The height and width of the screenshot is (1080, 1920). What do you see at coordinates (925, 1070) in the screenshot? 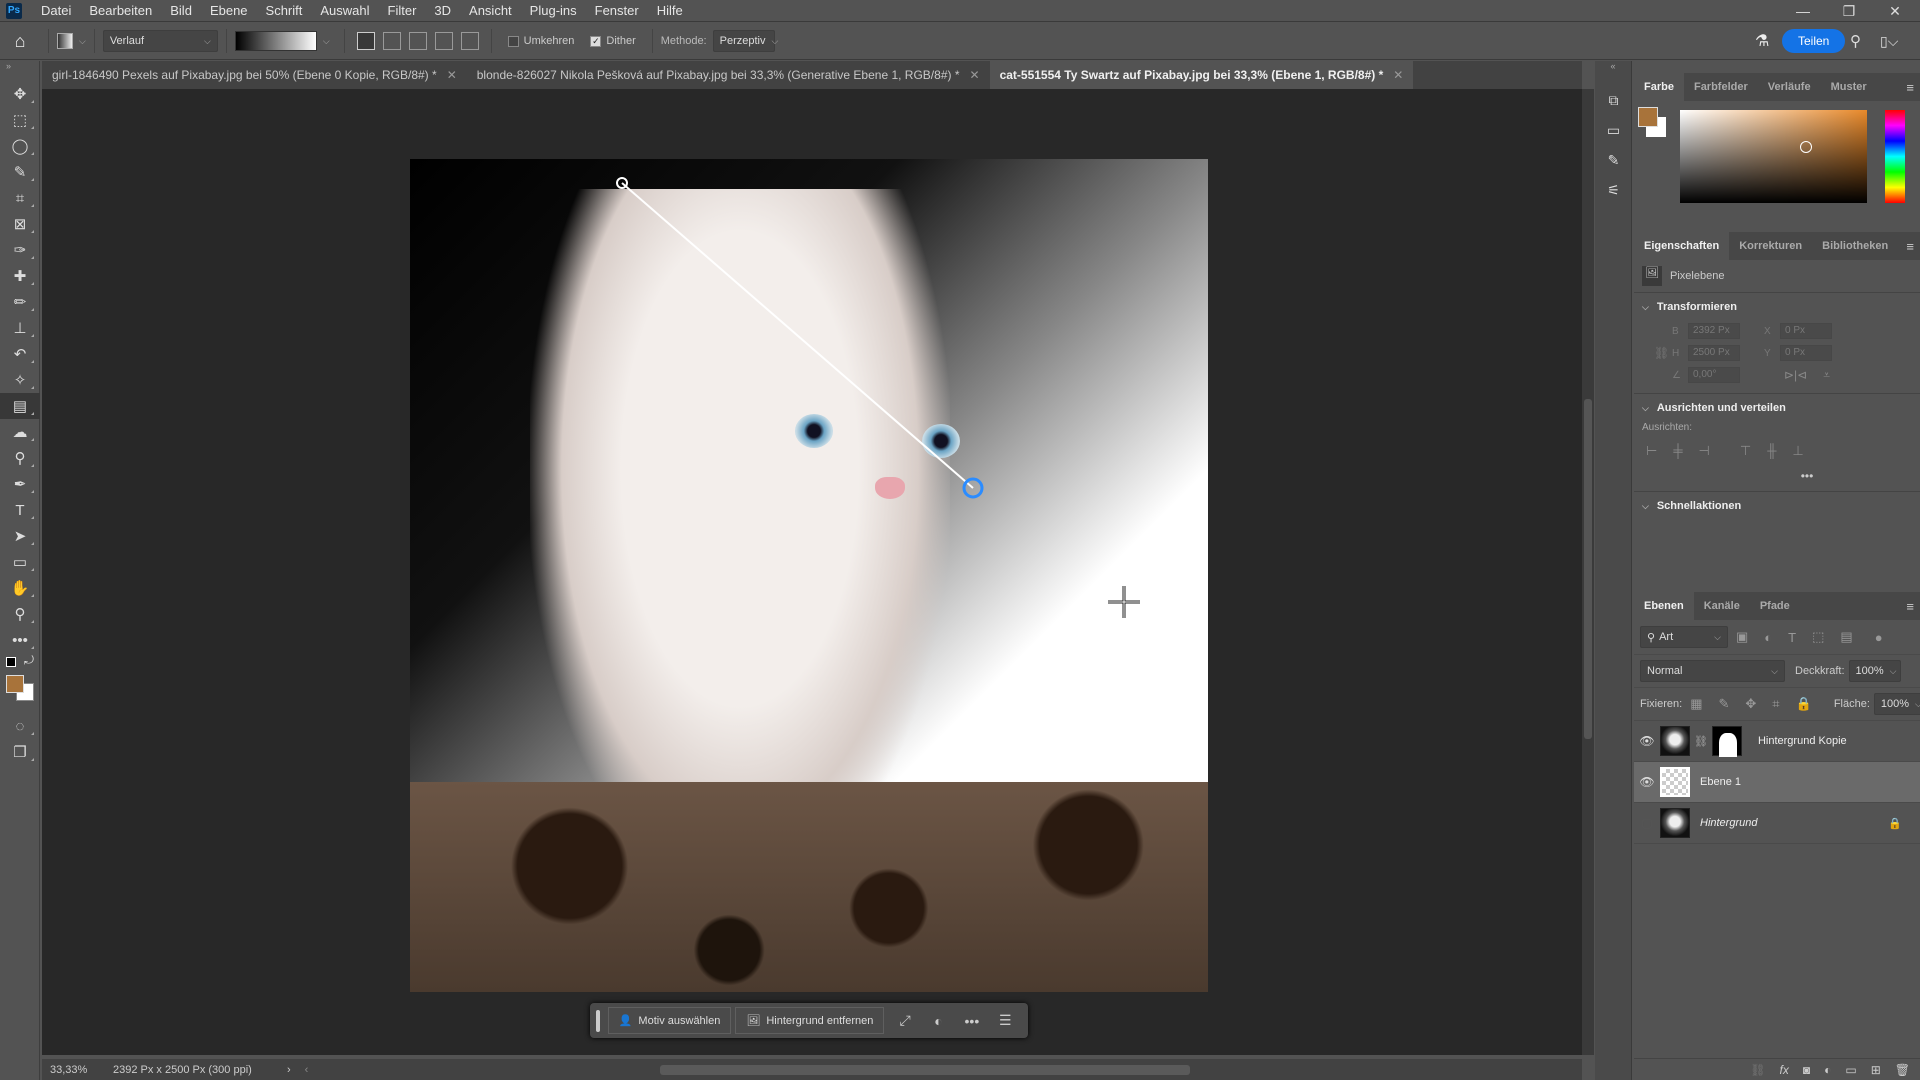
I see `horizontal-scrollbar` at bounding box center [925, 1070].